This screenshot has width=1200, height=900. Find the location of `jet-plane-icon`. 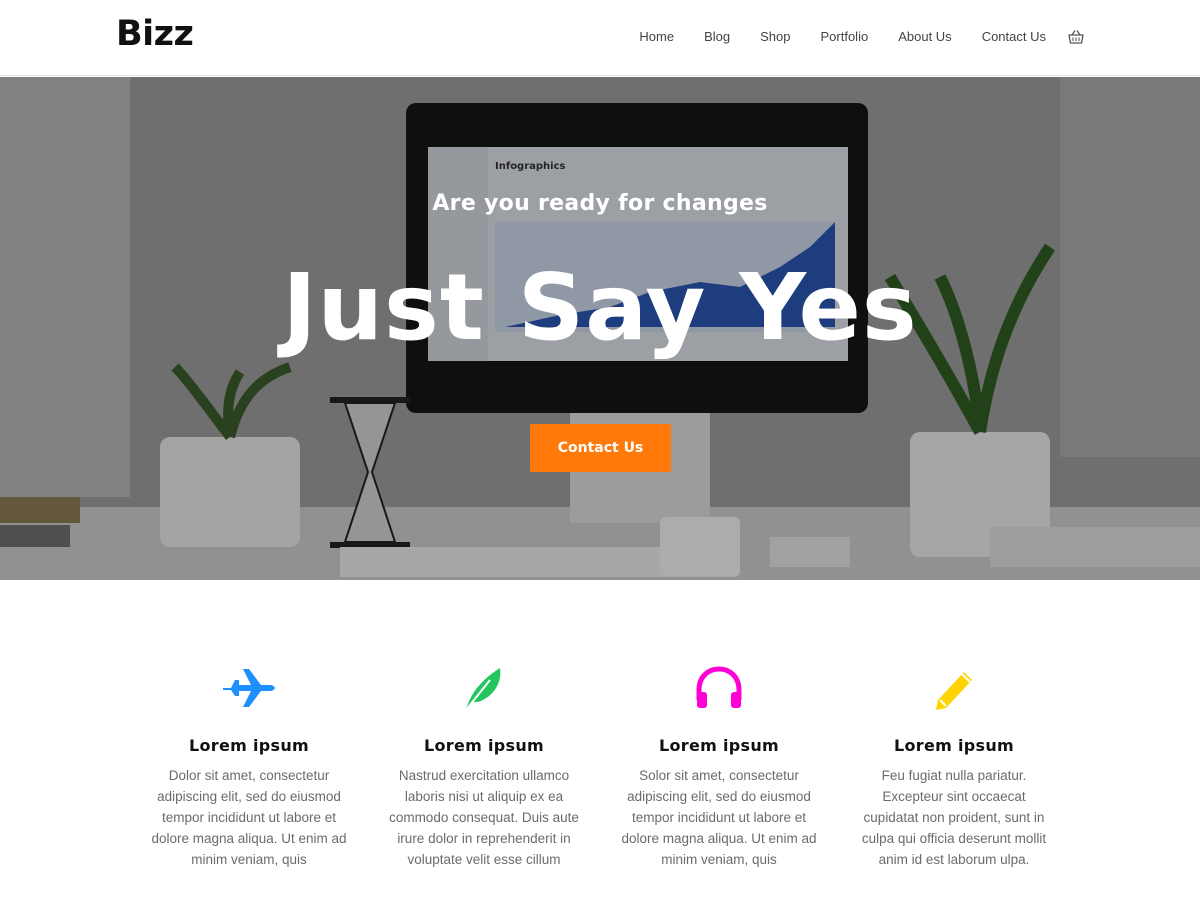

jet-plane-icon is located at coordinates (249, 688).